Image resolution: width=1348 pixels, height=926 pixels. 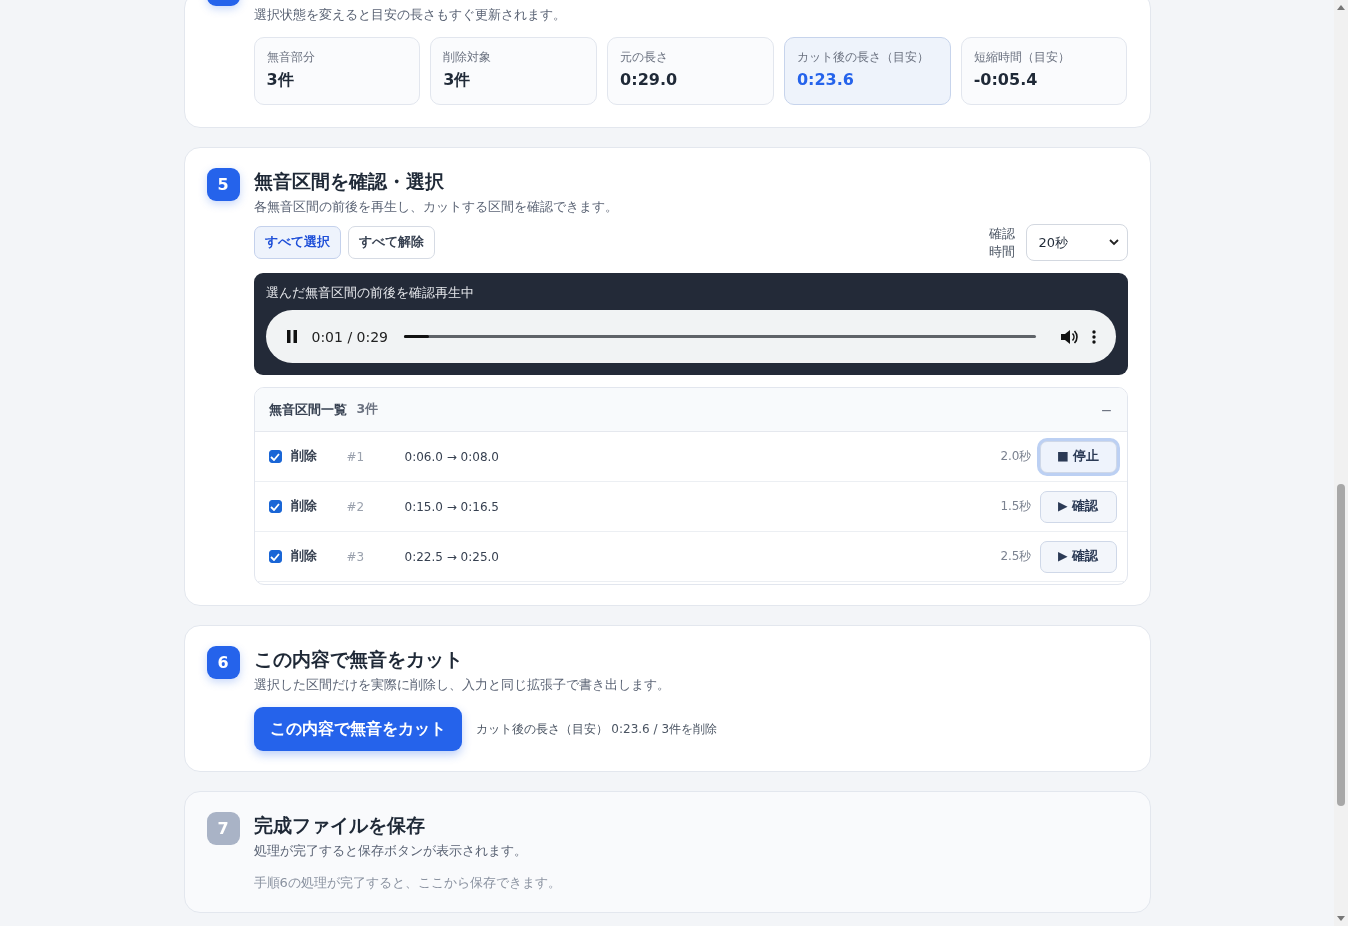 I want to click on step-badge: 6, so click(x=223, y=662).